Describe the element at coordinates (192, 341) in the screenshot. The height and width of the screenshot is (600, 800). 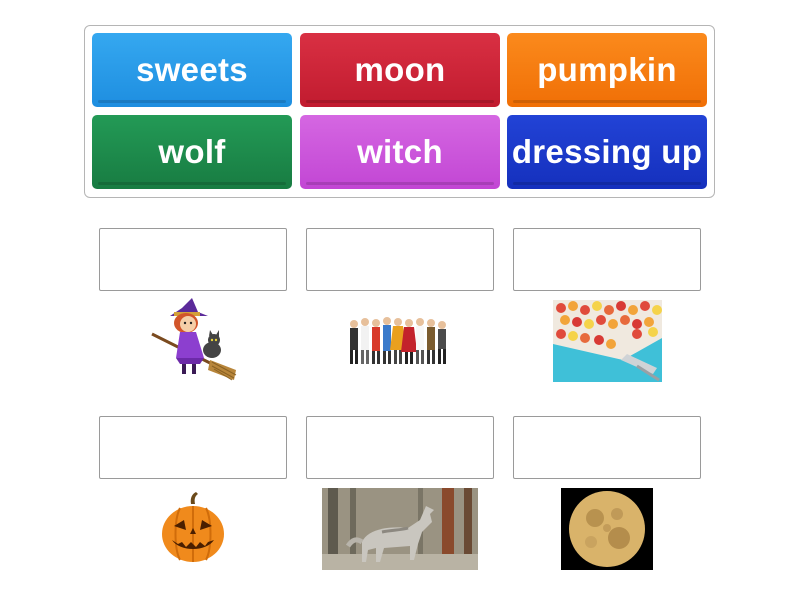
I see `witch-on-broom-image` at that location.